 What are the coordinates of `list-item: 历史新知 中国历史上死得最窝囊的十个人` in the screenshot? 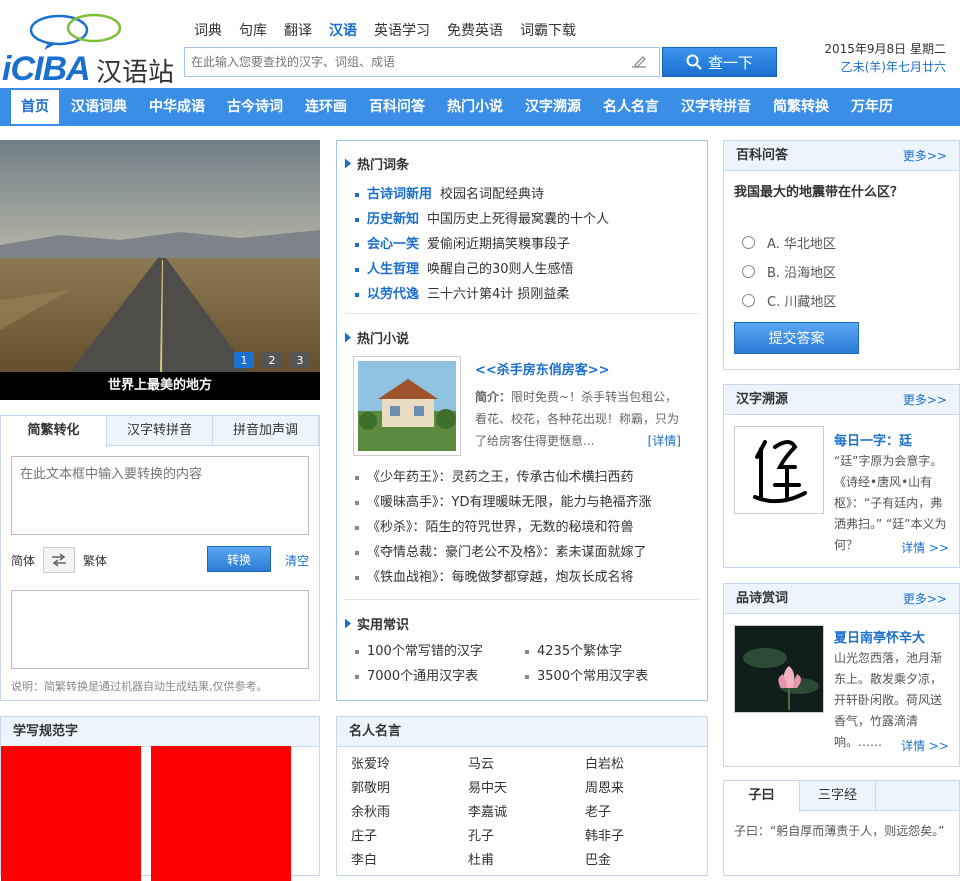 It's located at (482, 219).